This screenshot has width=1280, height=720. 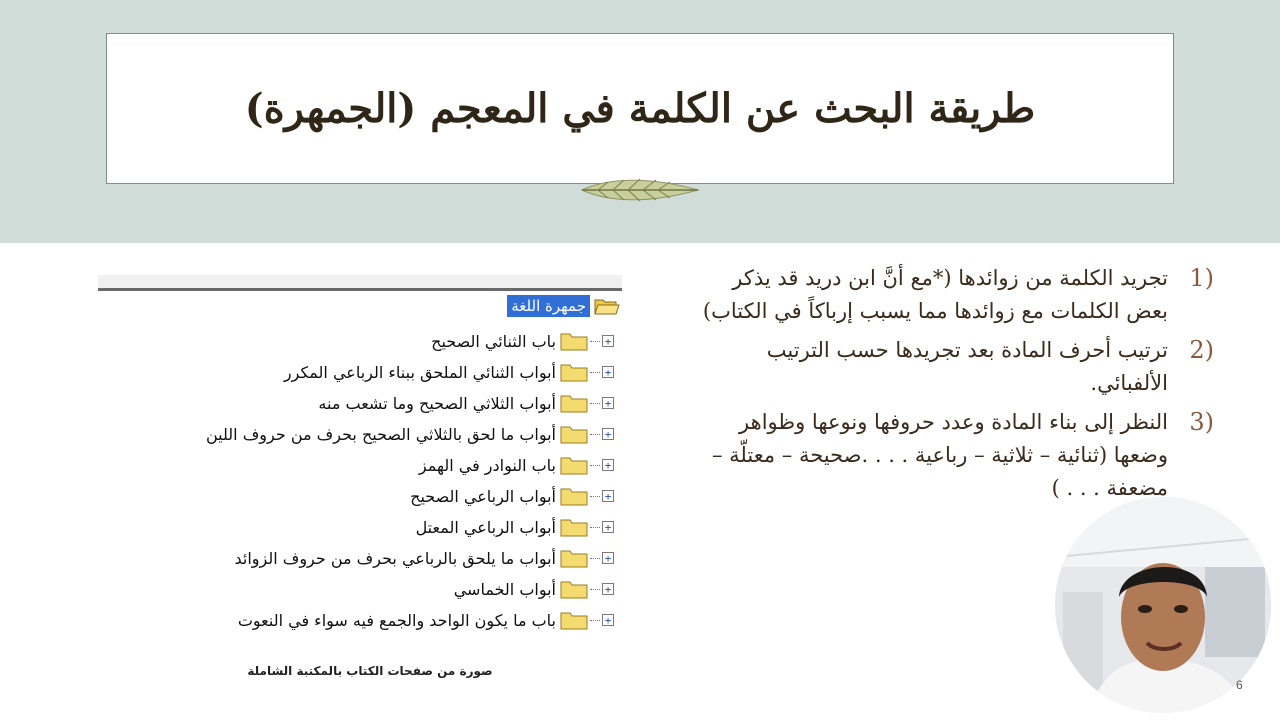 I want to click on tree-item: + أبواب الرباعي المعتل, so click(x=515, y=527).